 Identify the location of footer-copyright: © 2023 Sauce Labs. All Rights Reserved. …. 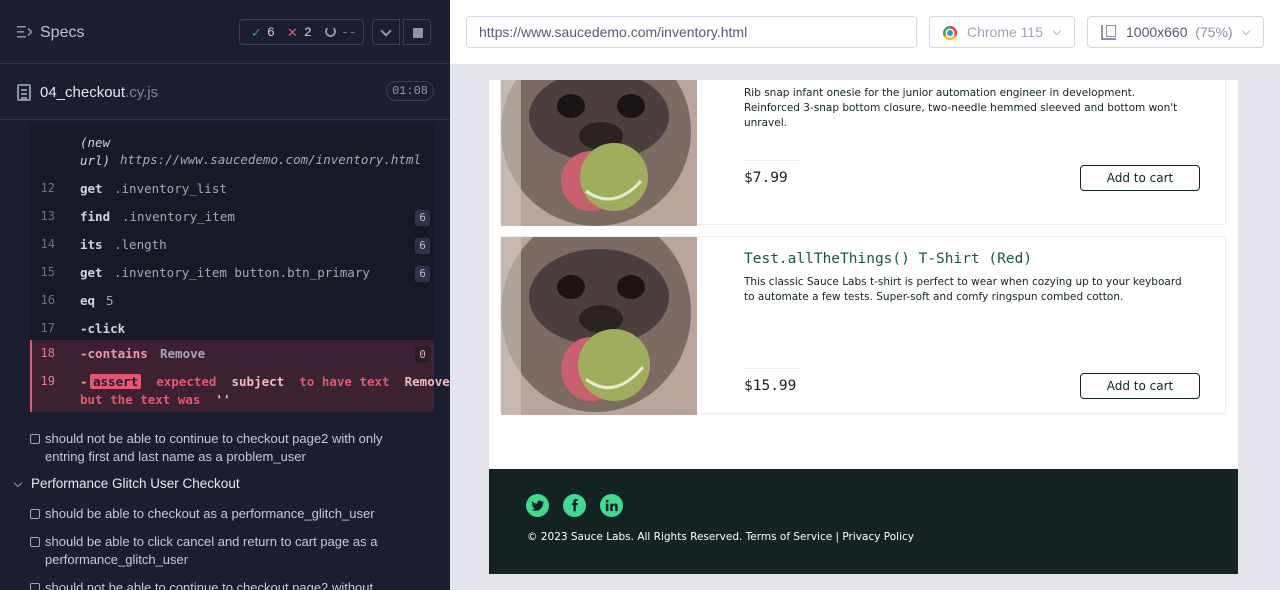
(720, 537).